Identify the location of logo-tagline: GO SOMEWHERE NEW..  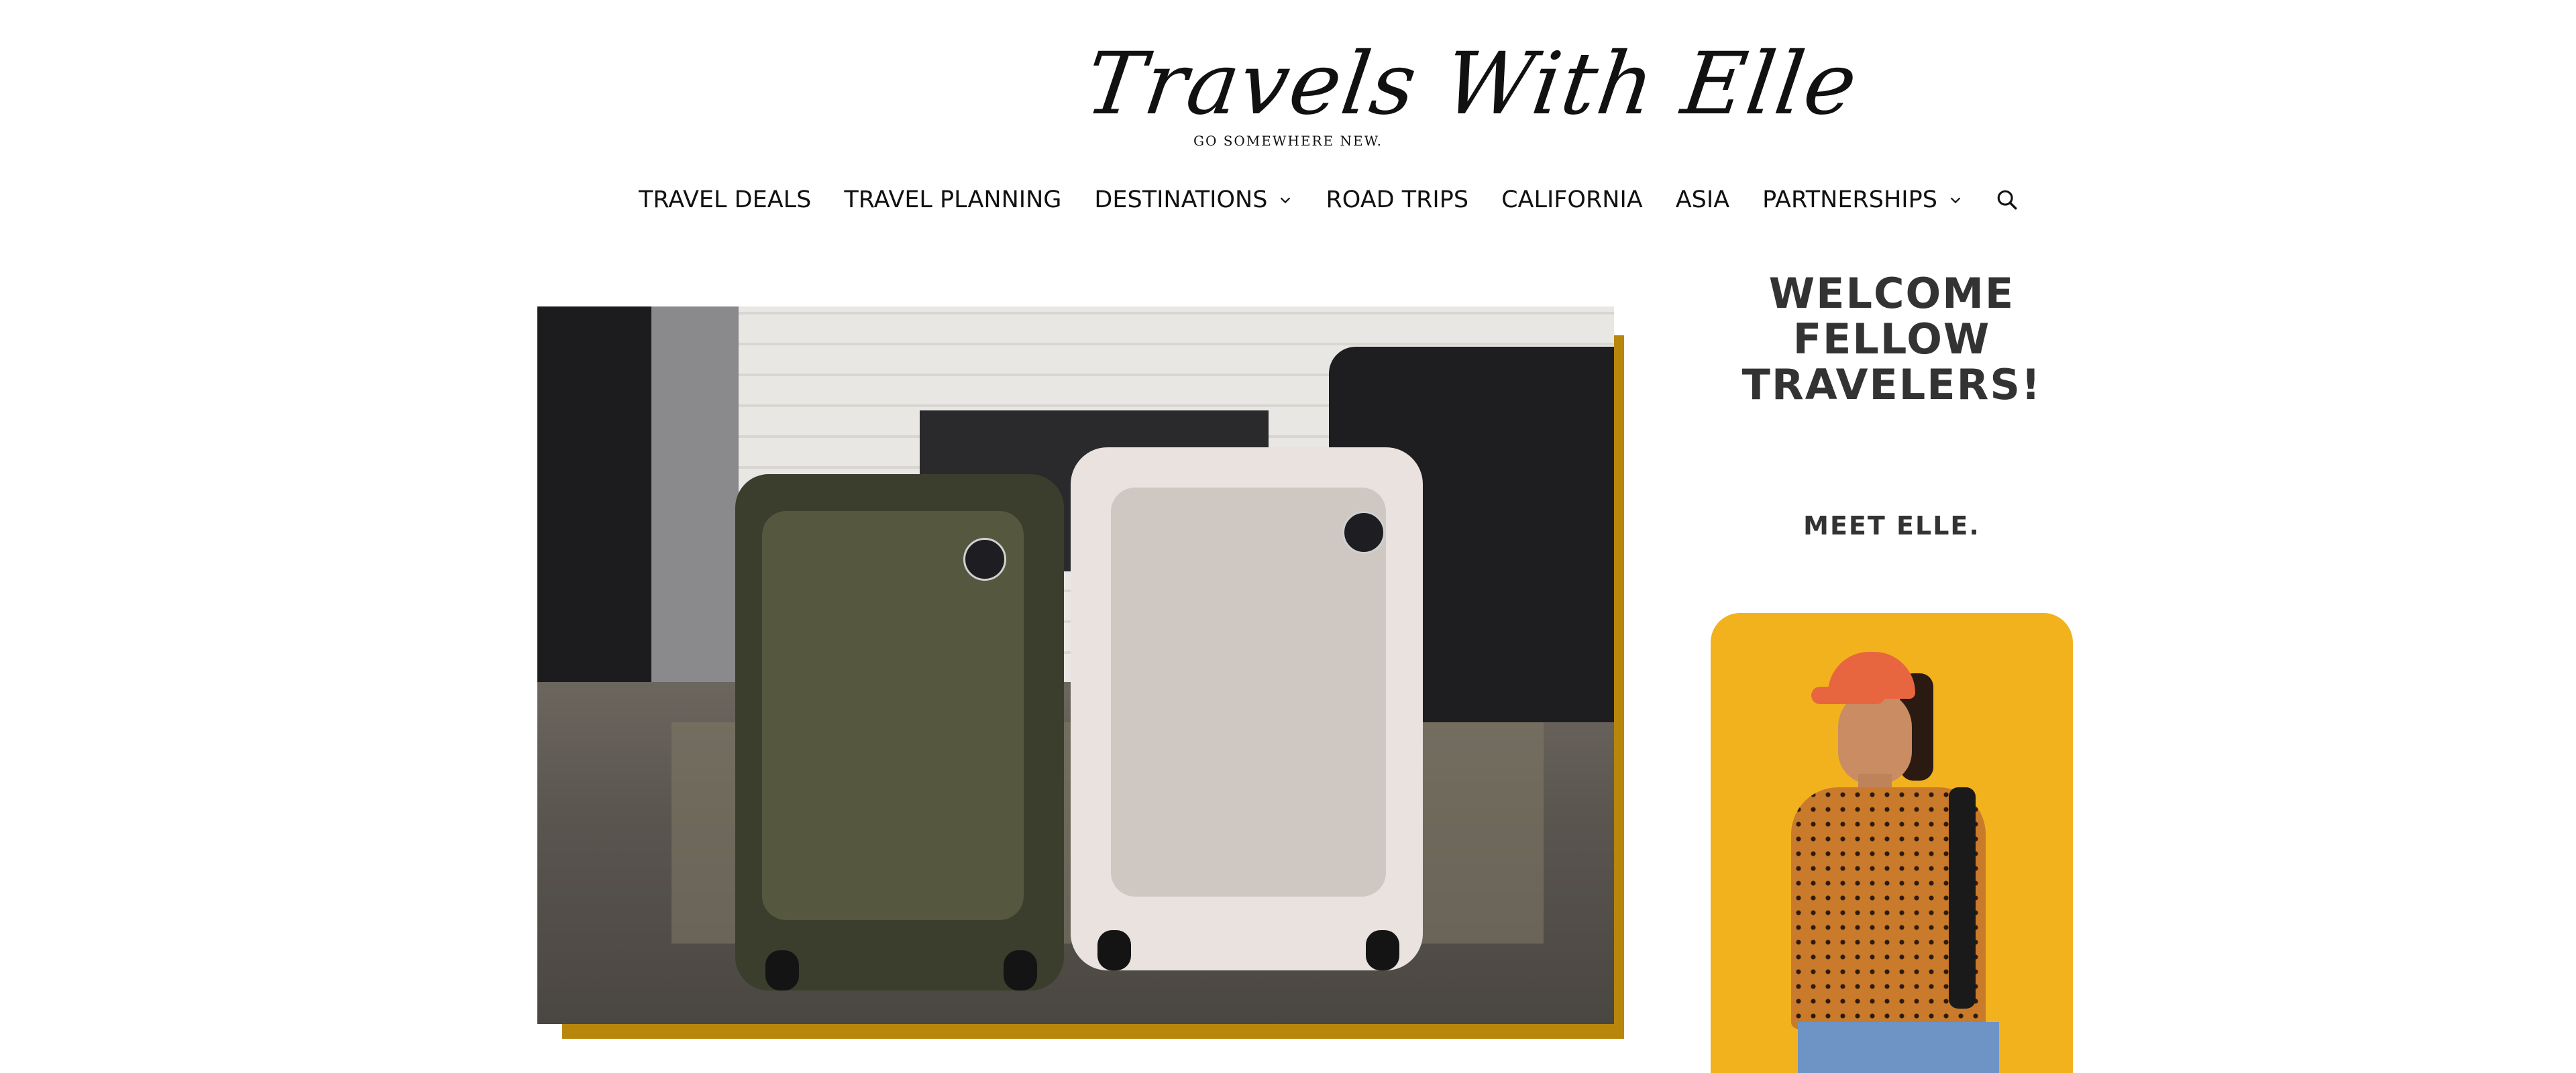
(1288, 141).